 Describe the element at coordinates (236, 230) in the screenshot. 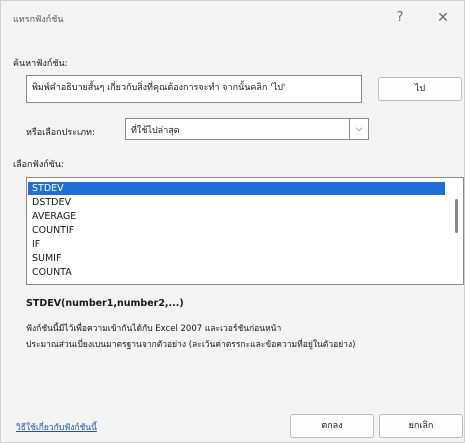

I see `function-item-countif: COUNTIF` at that location.